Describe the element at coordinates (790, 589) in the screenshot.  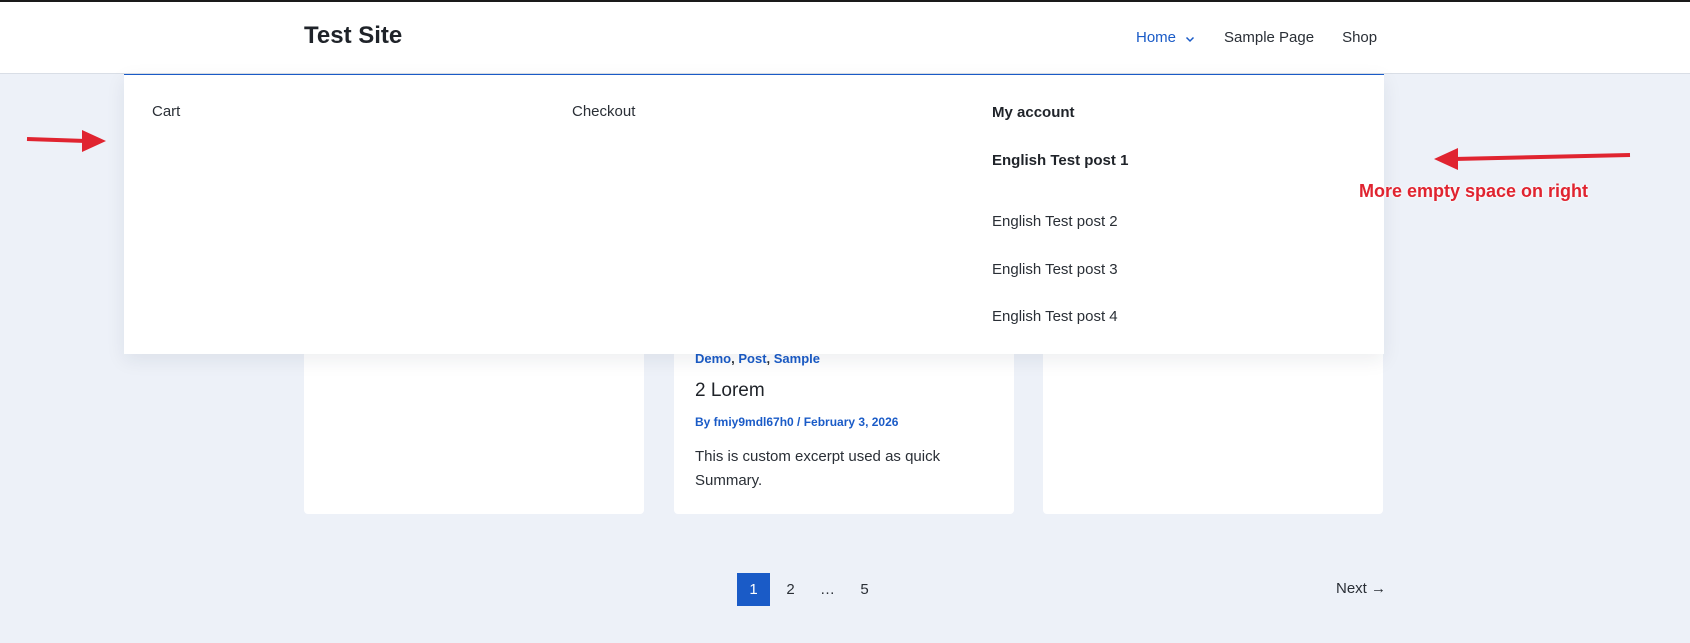
I see `page-number: 2` at that location.